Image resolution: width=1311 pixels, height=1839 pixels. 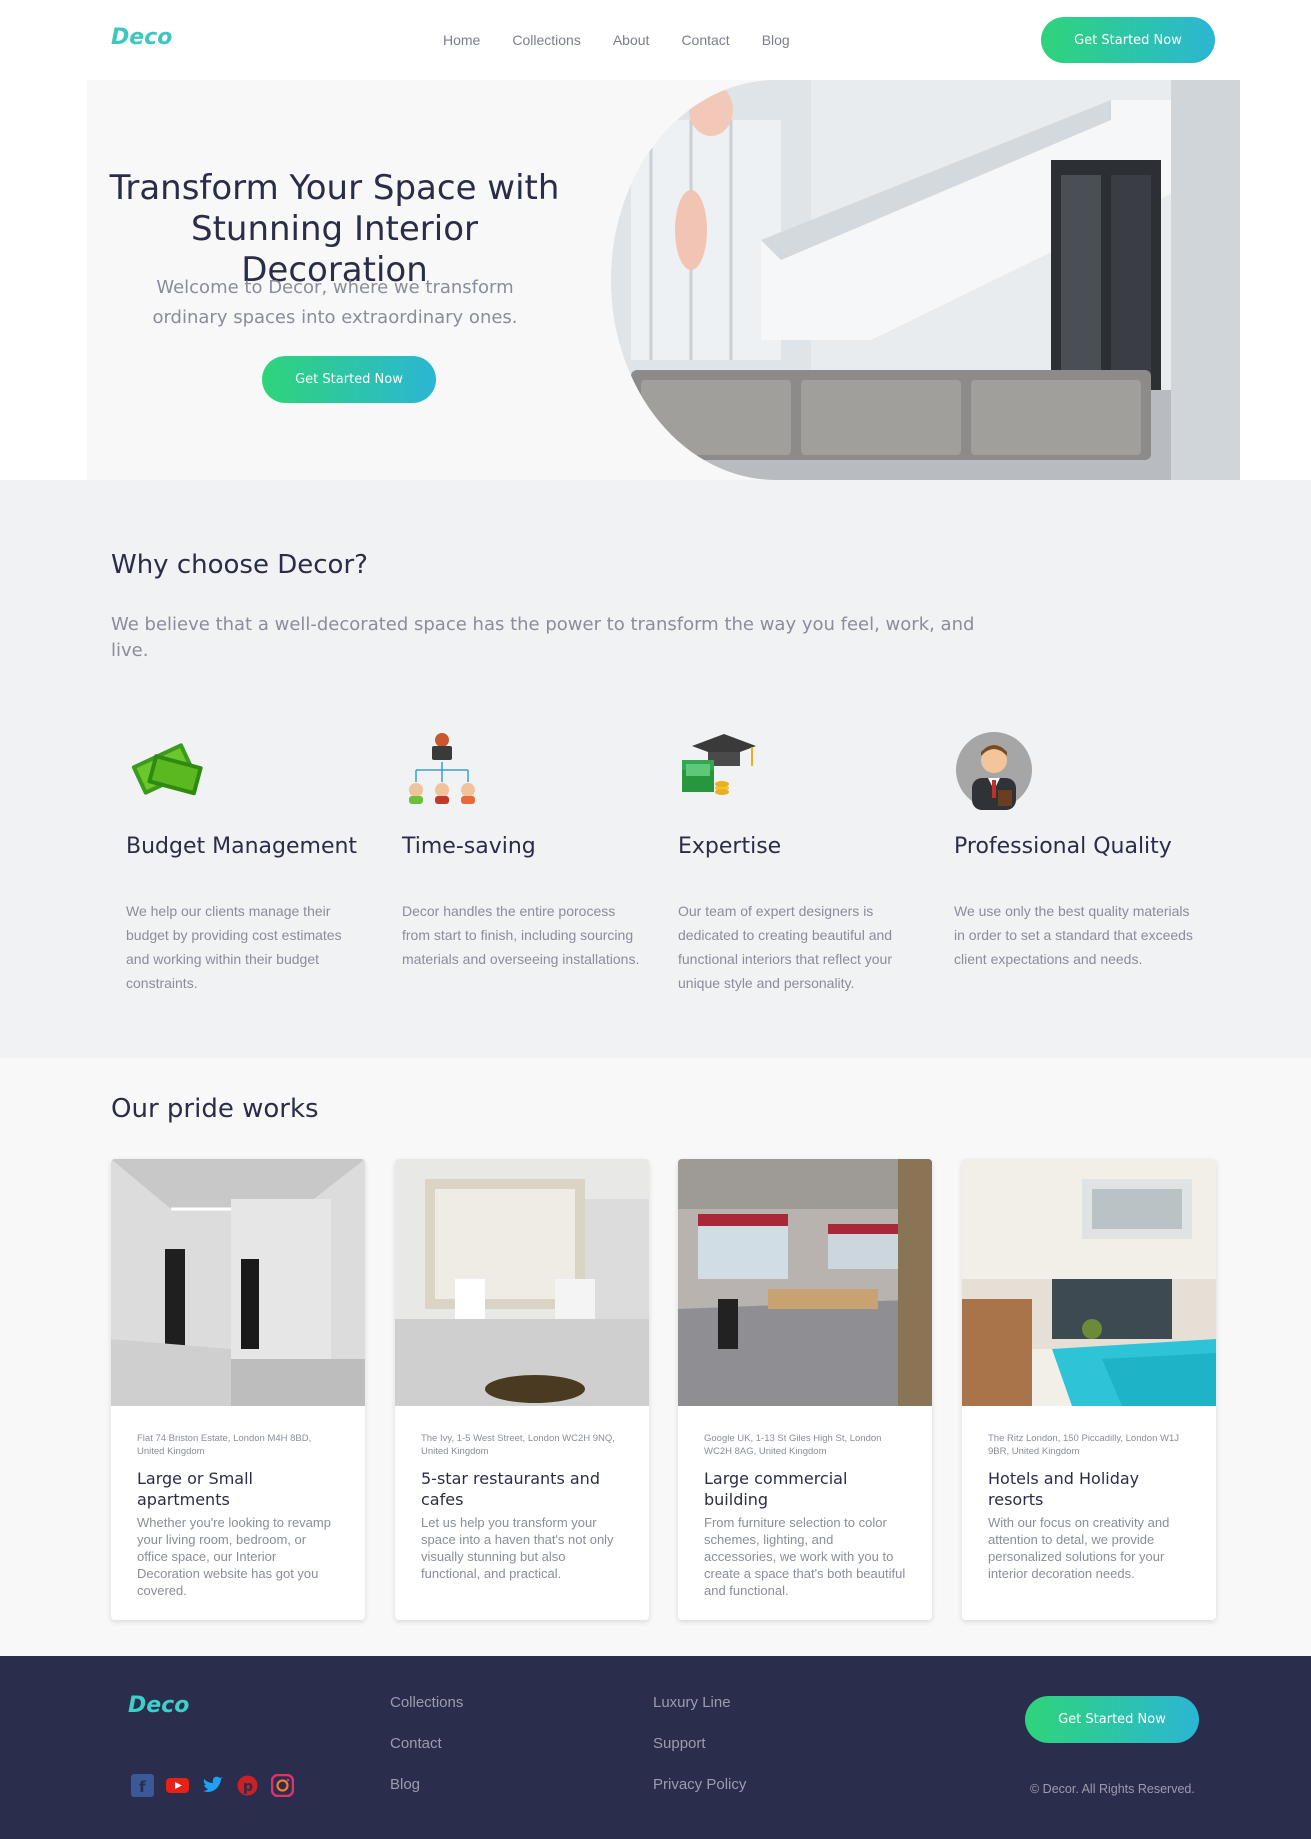 I want to click on why-title: Why choose Decor?, so click(x=239, y=565).